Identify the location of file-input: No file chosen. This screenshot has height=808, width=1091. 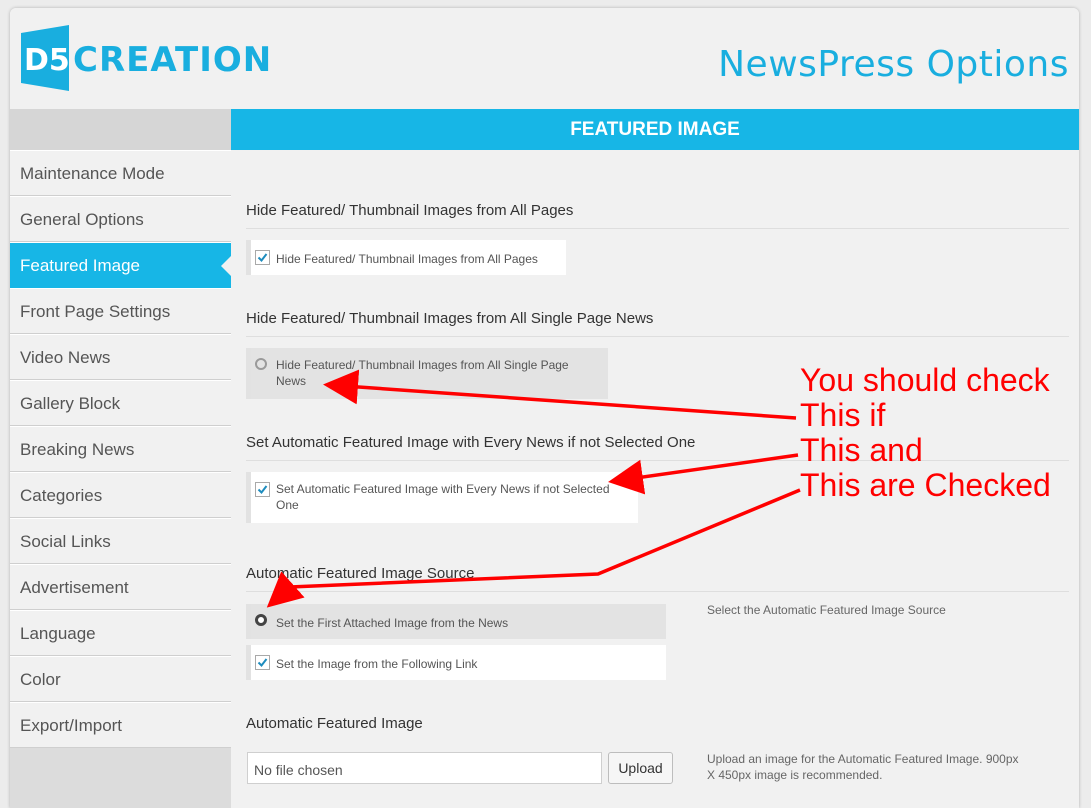
(424, 768).